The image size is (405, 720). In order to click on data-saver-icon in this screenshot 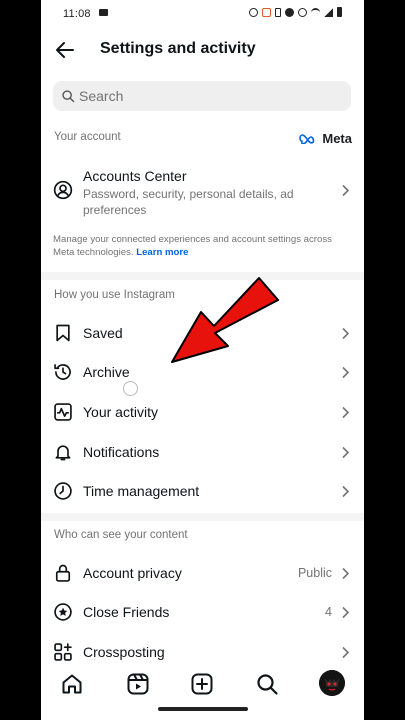, I will do `click(302, 12)`.